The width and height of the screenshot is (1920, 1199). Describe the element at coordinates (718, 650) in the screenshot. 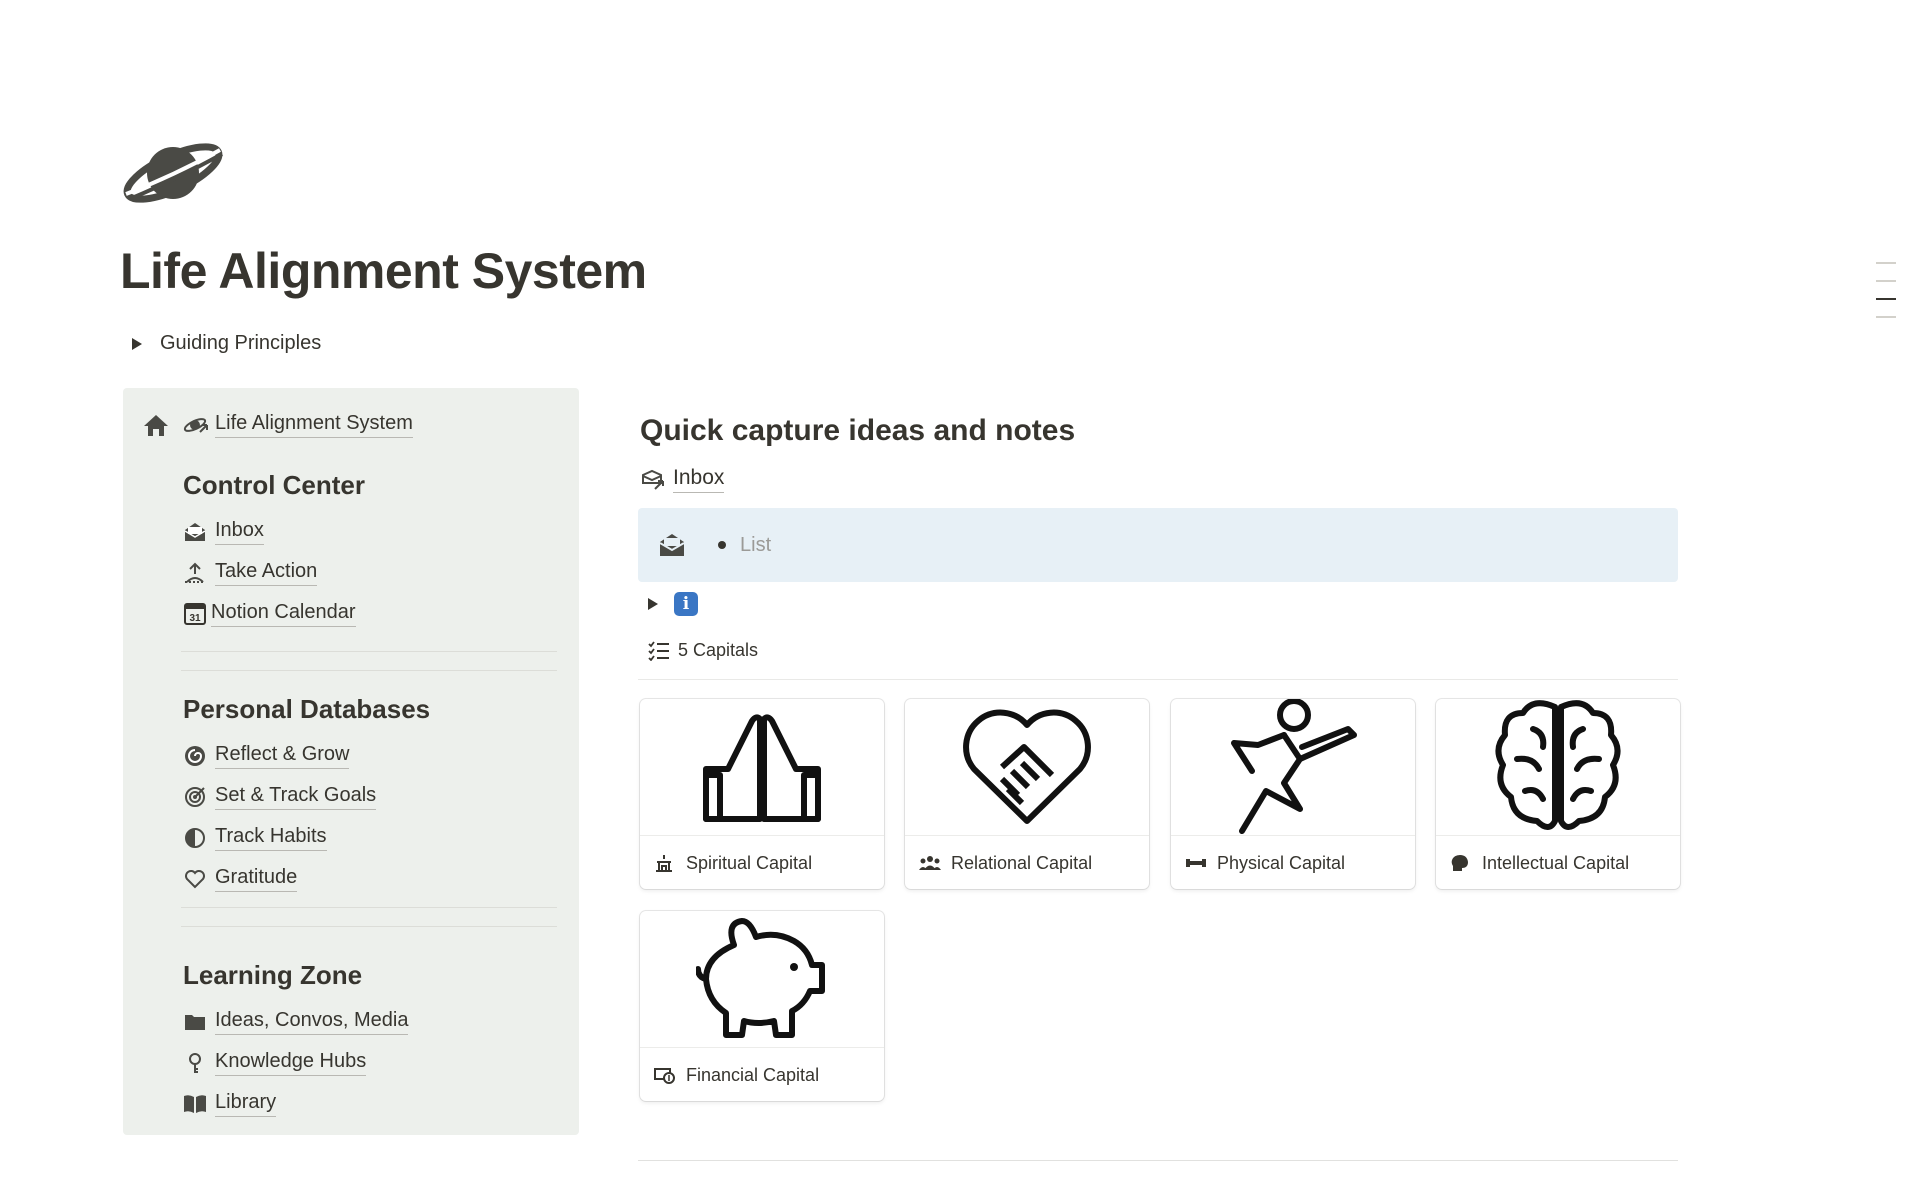

I see `database-title-label: 5 Capitals` at that location.